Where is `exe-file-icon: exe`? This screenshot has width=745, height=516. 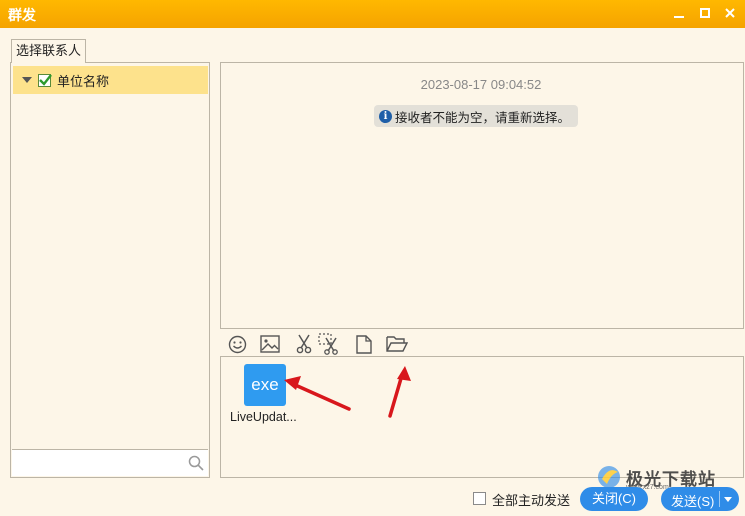
exe-file-icon: exe is located at coordinates (265, 385).